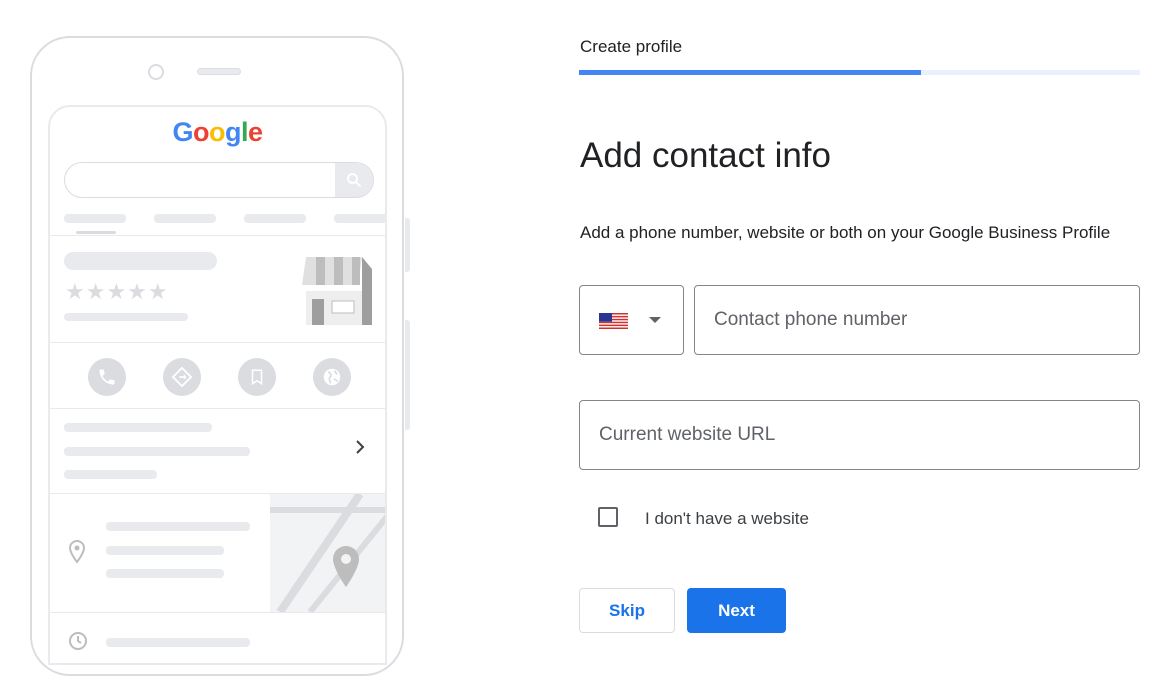  What do you see at coordinates (96, 232) in the screenshot?
I see `mock-tab-indicator` at bounding box center [96, 232].